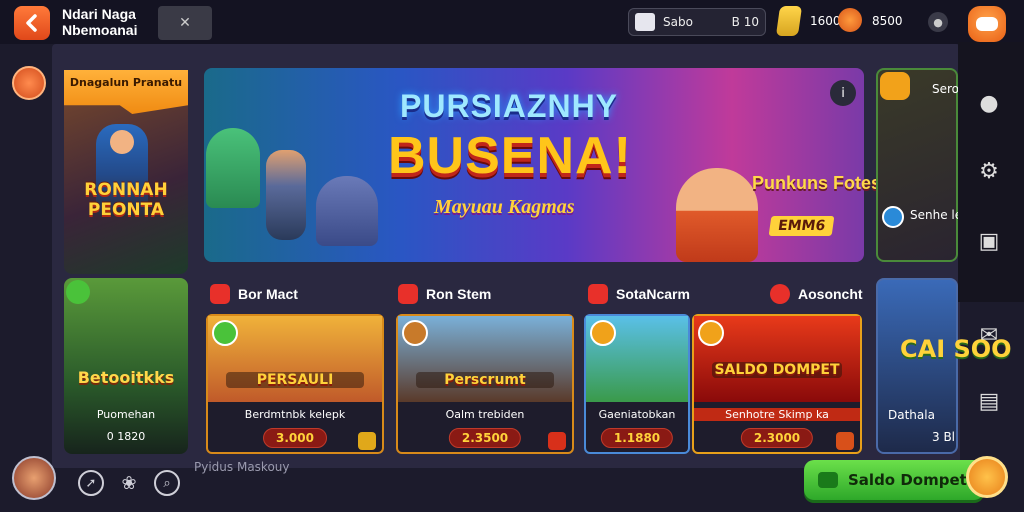  I want to click on player-avatar, so click(34, 478).